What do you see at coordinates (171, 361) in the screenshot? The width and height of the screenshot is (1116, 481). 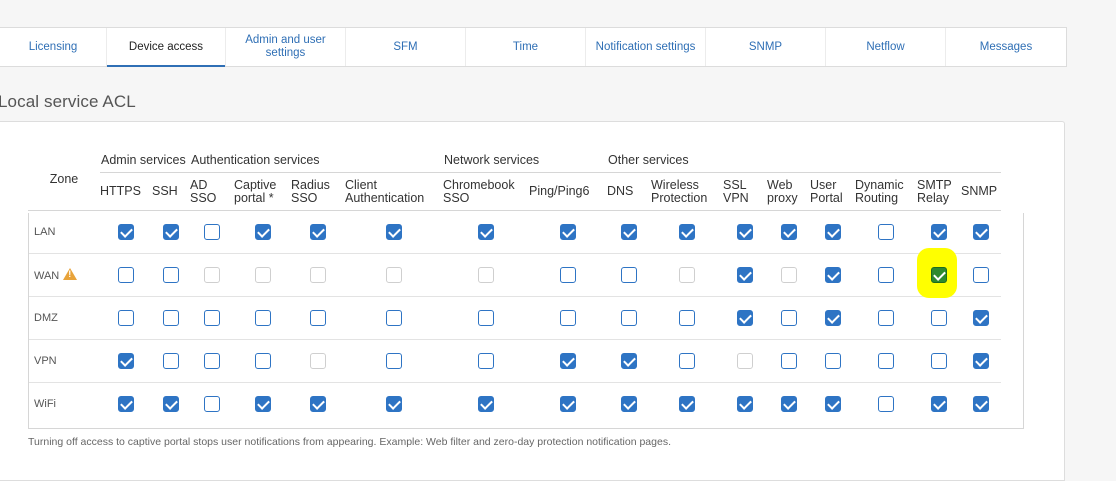 I see `checkbox-vpn-ssh` at bounding box center [171, 361].